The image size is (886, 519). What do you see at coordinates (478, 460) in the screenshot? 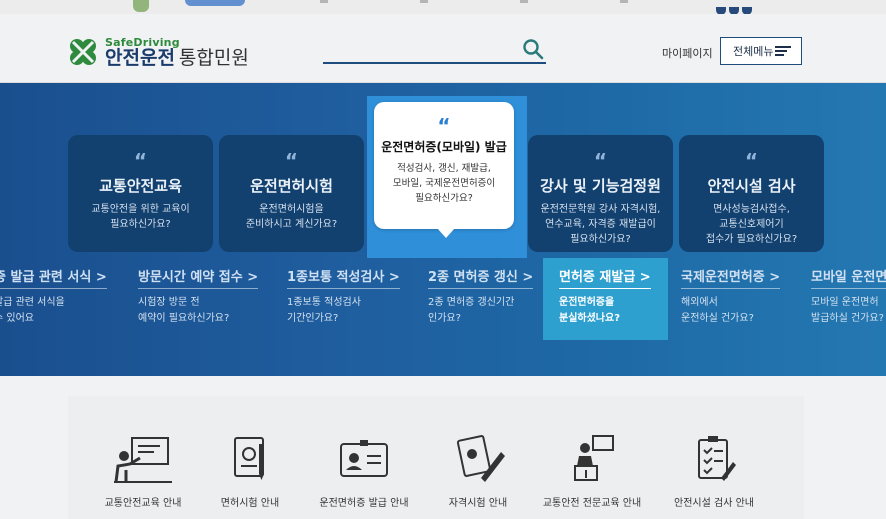
I see `qualification-pen-icon` at bounding box center [478, 460].